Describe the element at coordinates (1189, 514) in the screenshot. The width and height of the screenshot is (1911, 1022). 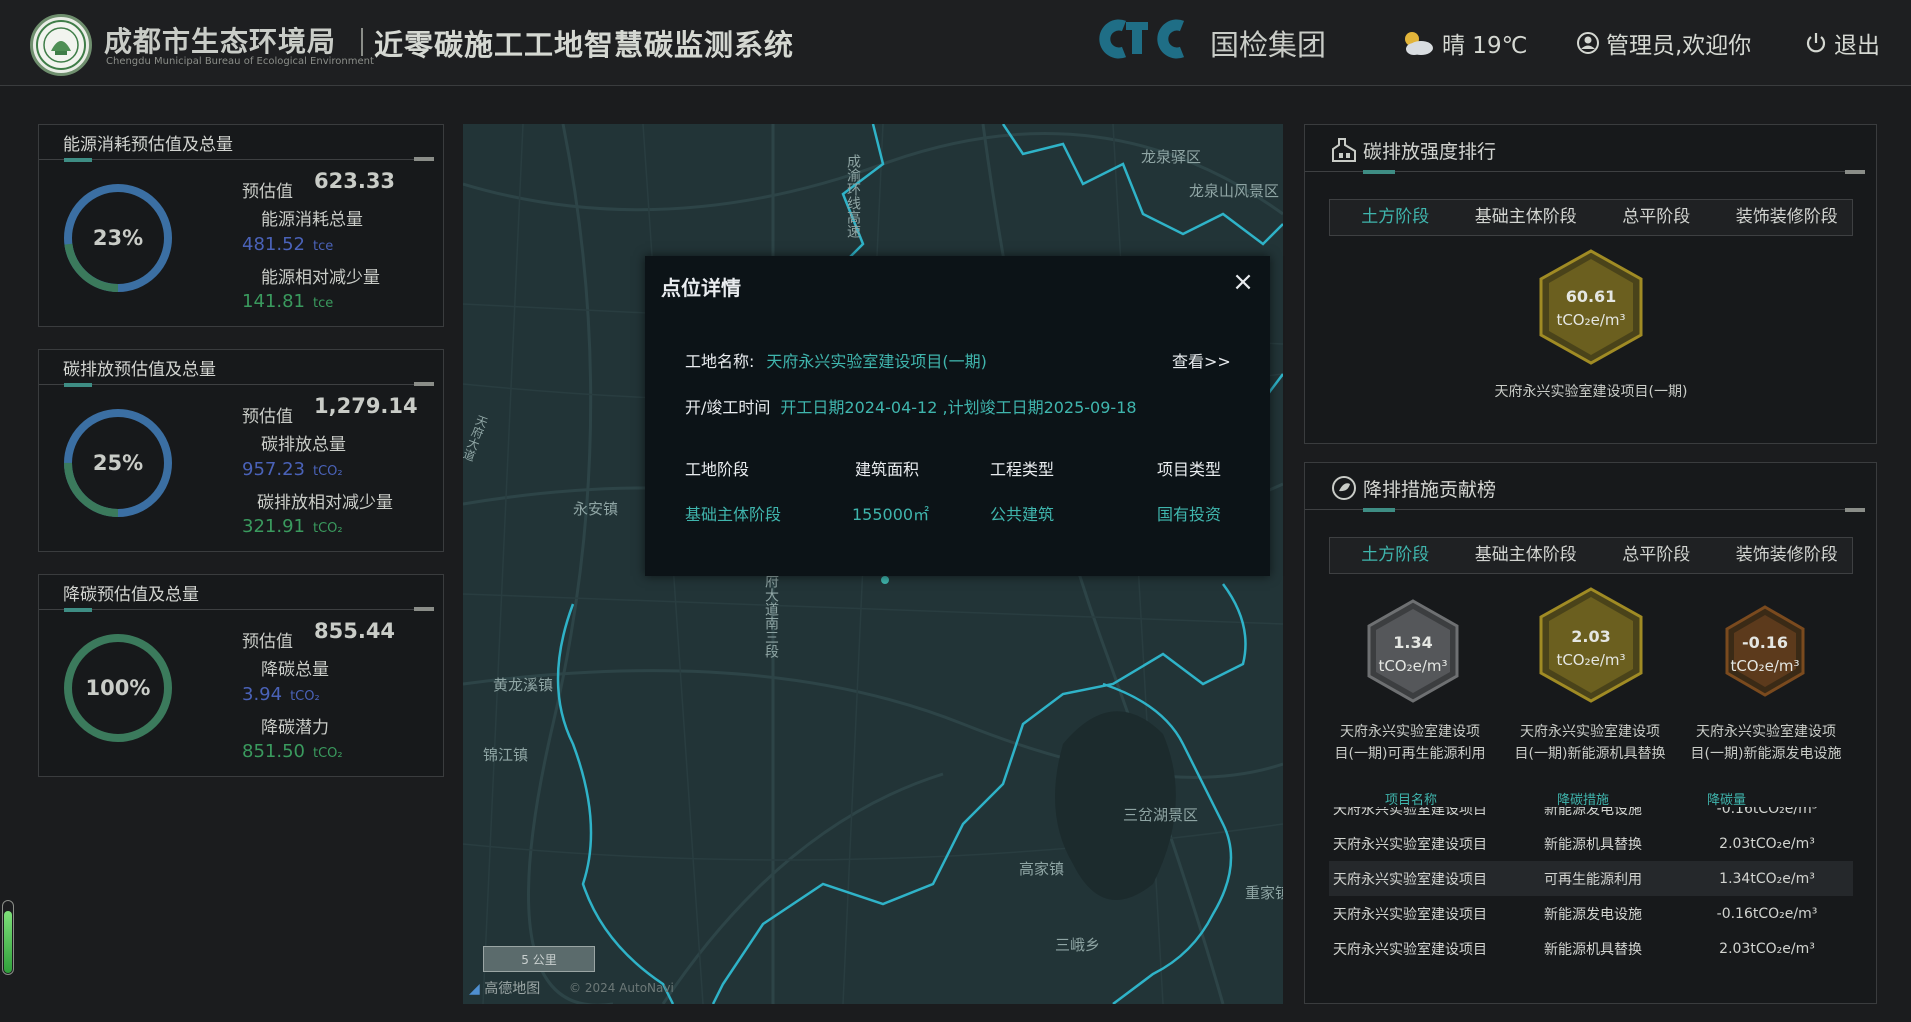
I see `column-value: 国有投资` at that location.